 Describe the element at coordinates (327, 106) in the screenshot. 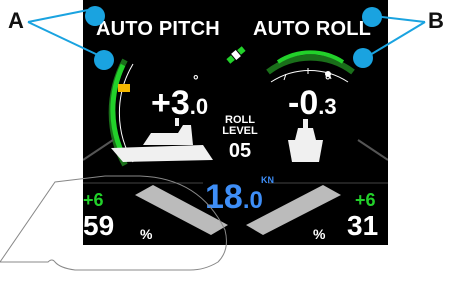

I see `roll-value-dec: .3` at that location.